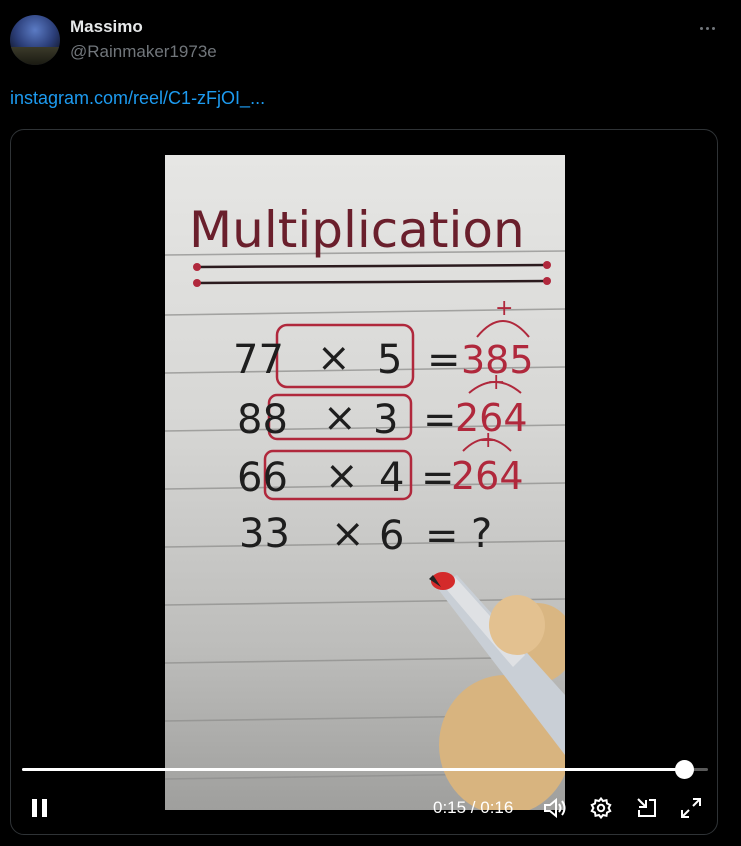  Describe the element at coordinates (391, 536) in the screenshot. I see `line-4-right: 6` at that location.